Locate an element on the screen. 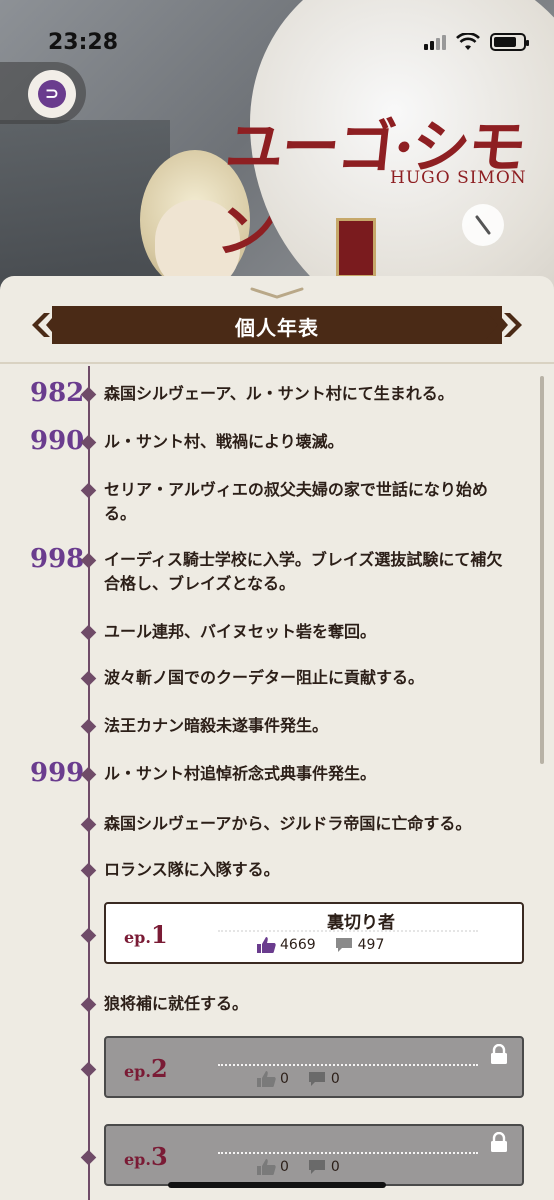 Image resolution: width=554 pixels, height=1200 pixels. timeline-text: イーディス騎士学校に入学。ブレイズ選抜試験にて補欠合格し、ブレイズとなる。 is located at coordinates (303, 571).